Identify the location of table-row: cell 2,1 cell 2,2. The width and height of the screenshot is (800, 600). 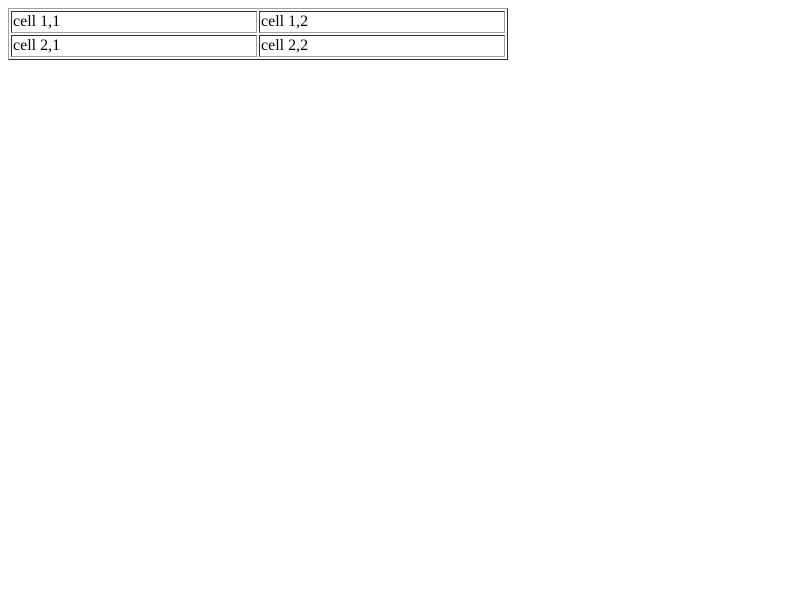
(258, 46).